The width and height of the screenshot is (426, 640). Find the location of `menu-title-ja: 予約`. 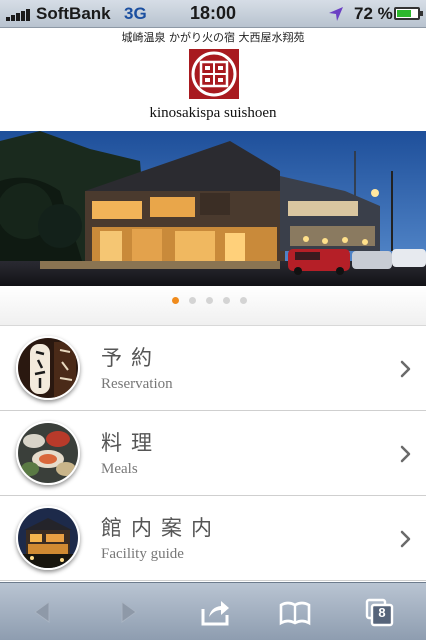

menu-title-ja: 予約 is located at coordinates (131, 358).